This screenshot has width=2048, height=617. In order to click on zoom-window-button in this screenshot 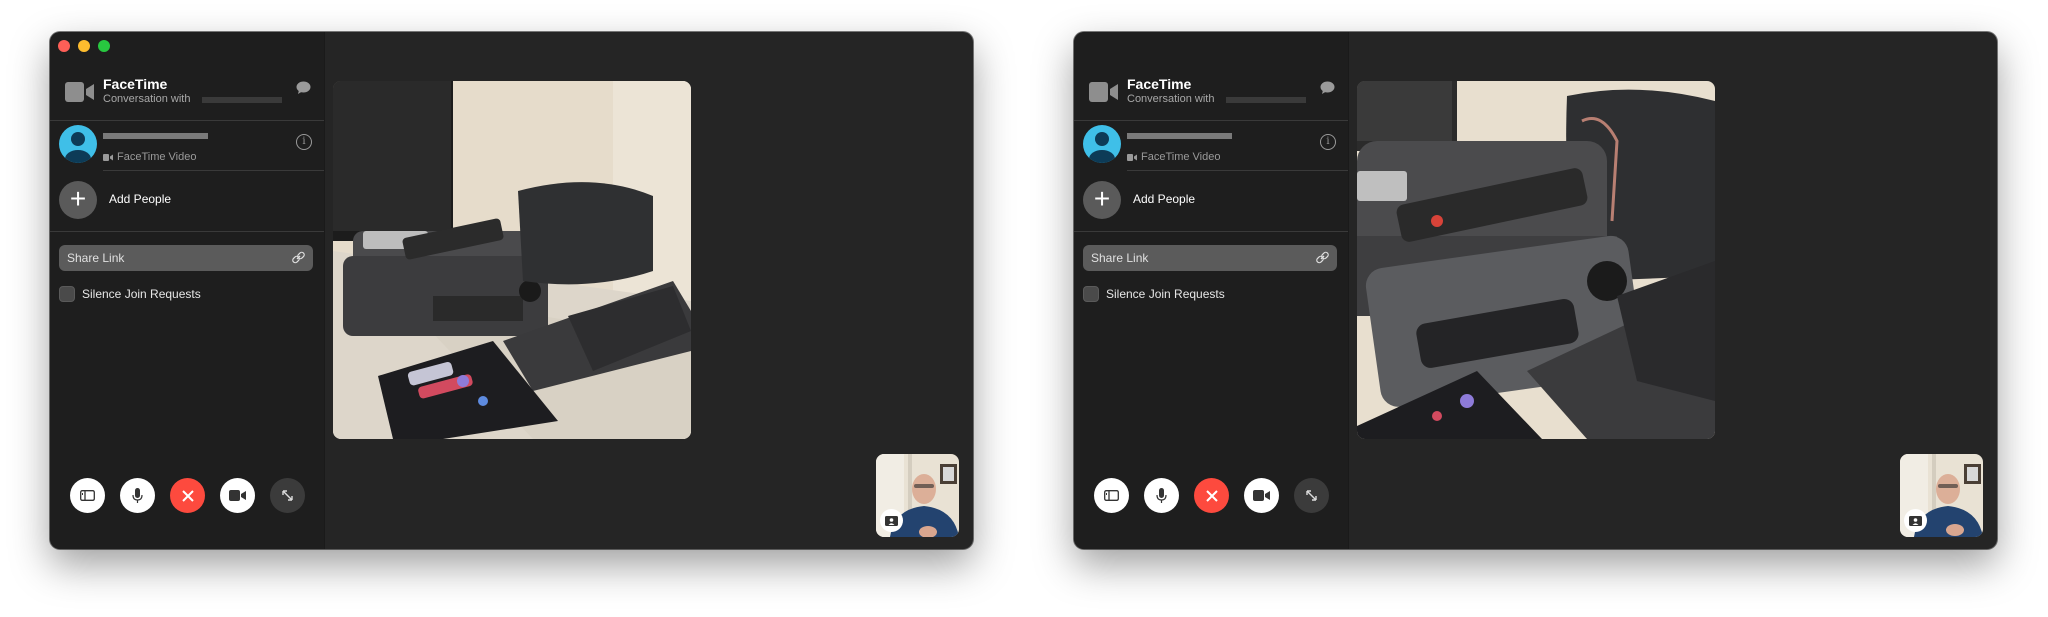, I will do `click(104, 46)`.